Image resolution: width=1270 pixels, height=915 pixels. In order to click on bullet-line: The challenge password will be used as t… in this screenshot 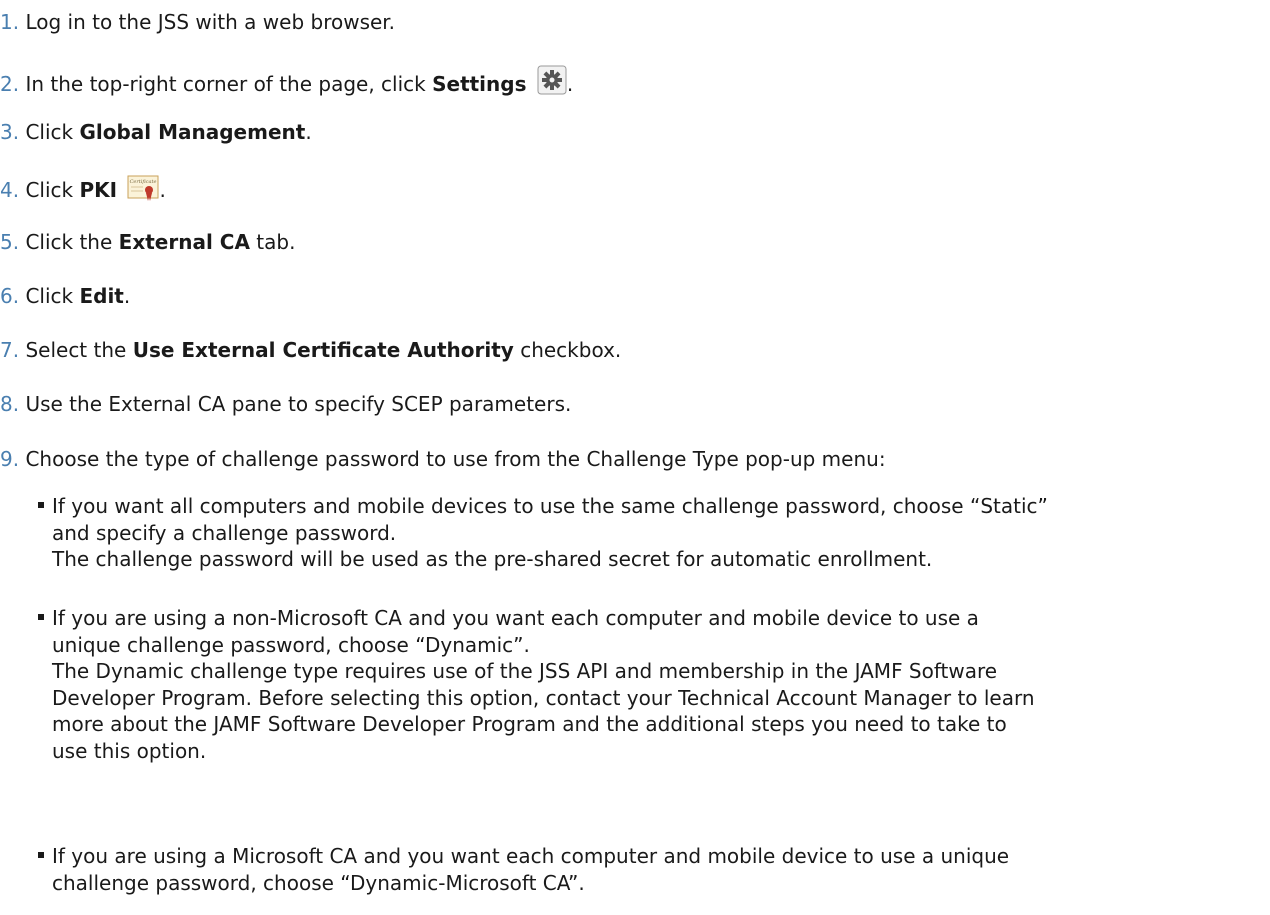, I will do `click(492, 559)`.